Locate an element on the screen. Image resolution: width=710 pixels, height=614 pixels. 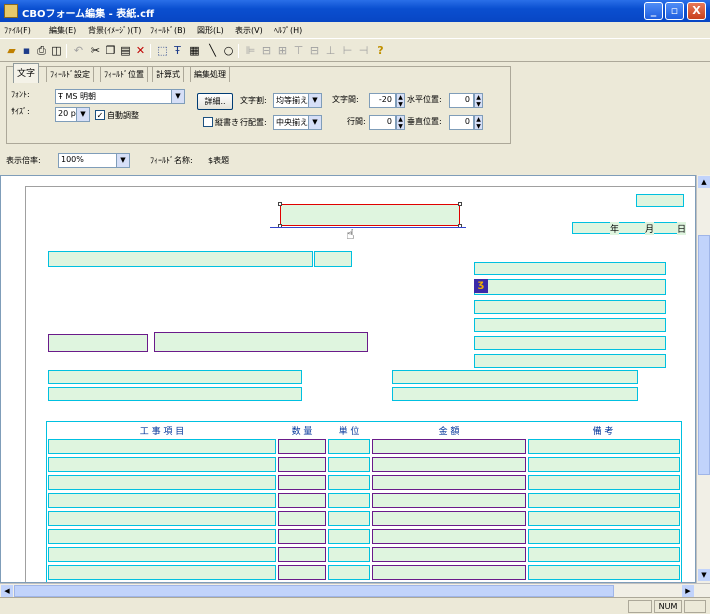
zoom-select: 100% ▼ is located at coordinates (94, 160).